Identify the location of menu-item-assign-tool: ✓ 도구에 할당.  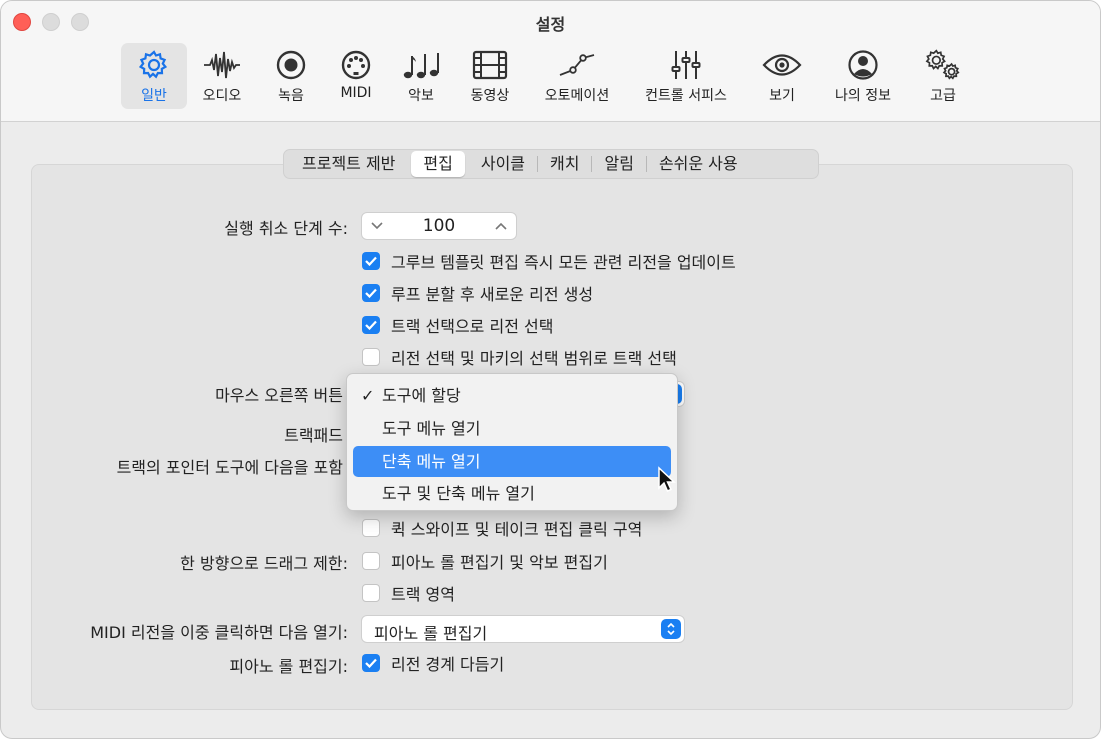
(512, 395).